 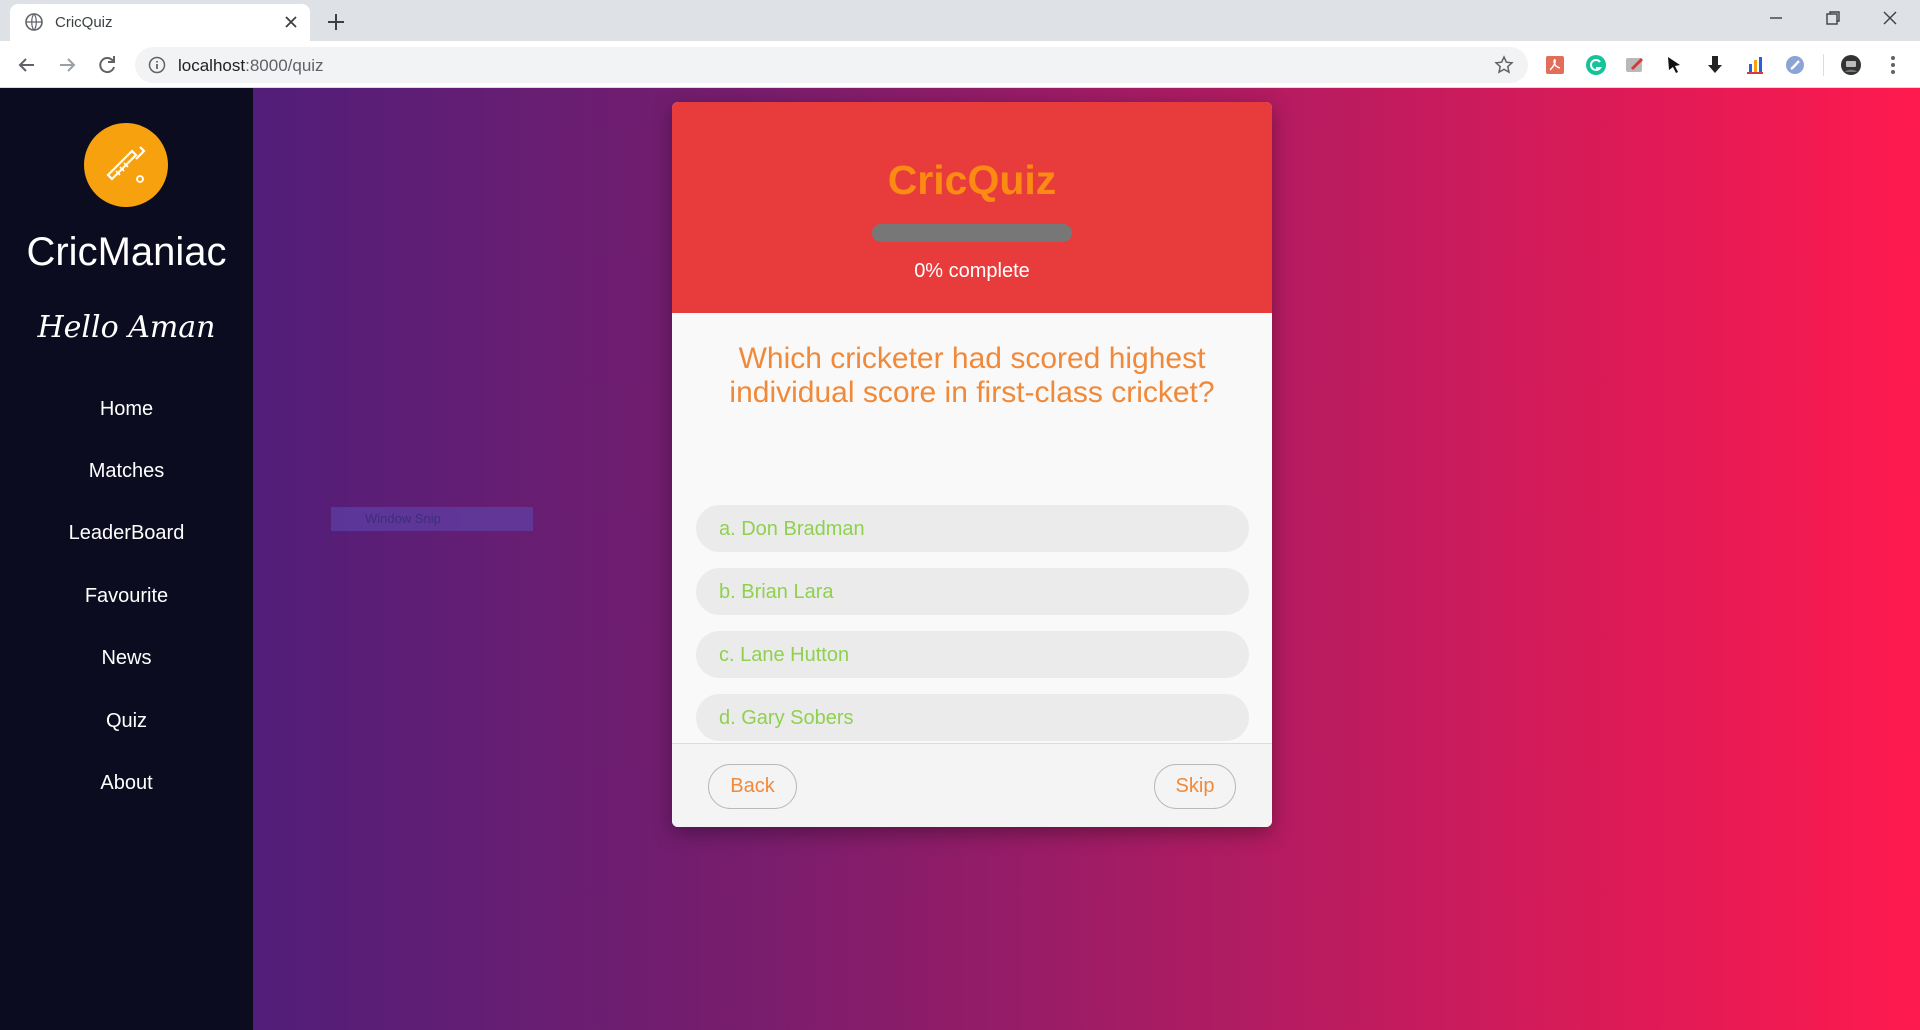 What do you see at coordinates (1555, 65) in the screenshot?
I see `pdf-extension-icon` at bounding box center [1555, 65].